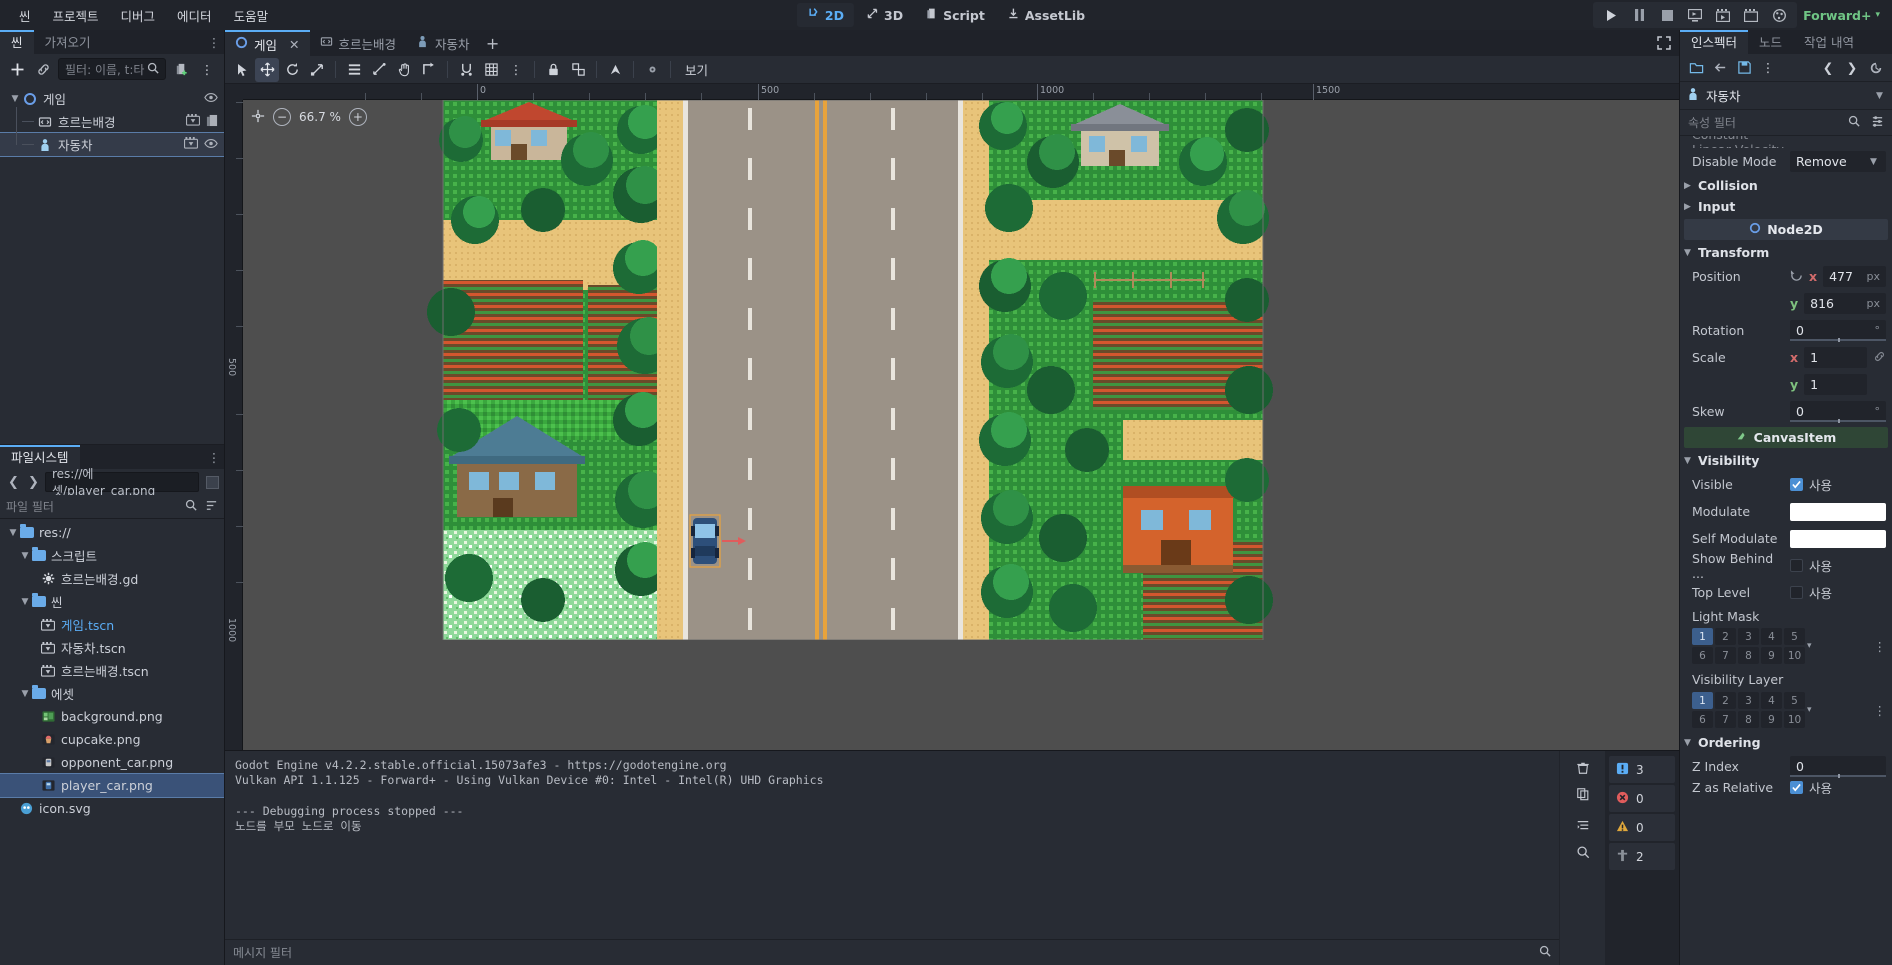 This screenshot has width=1892, height=965. I want to click on property-row-rotation: Rotation 0 °, so click(1786, 330).